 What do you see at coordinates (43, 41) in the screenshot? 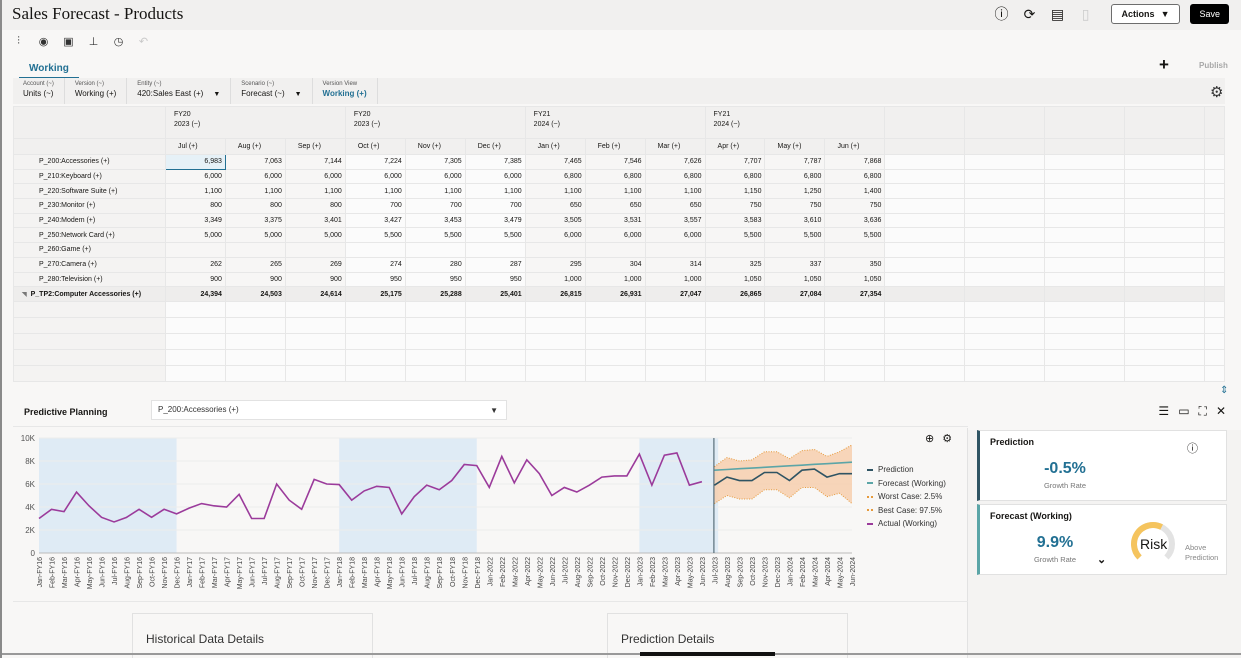
I see `analyze-icon: ◉` at bounding box center [43, 41].